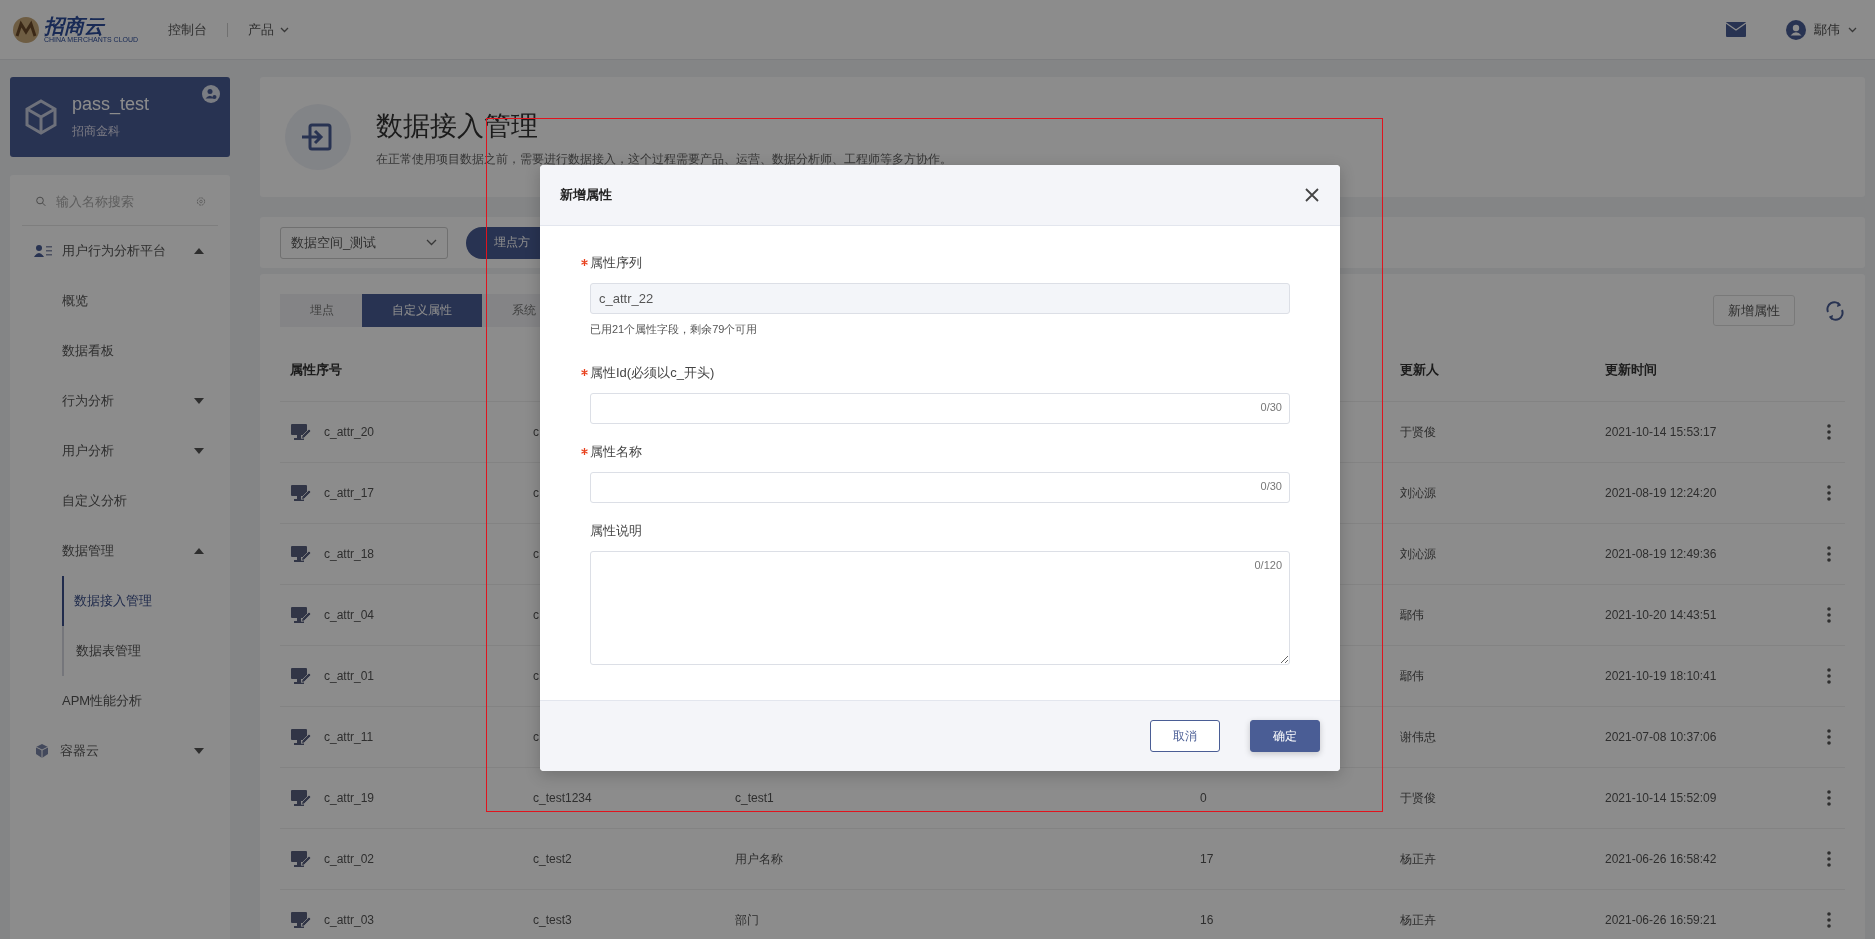 The image size is (1875, 939). What do you see at coordinates (1661, 615) in the screenshot?
I see `table-cell: 2021-10-20 14:43:51` at bounding box center [1661, 615].